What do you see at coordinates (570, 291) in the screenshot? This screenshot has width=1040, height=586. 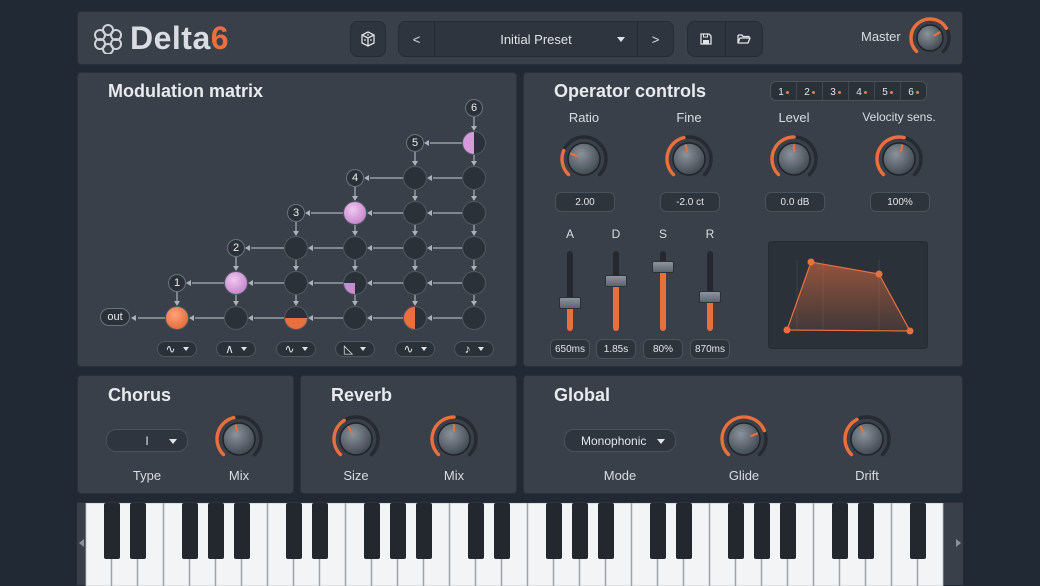 I see `adsr-a-slider` at bounding box center [570, 291].